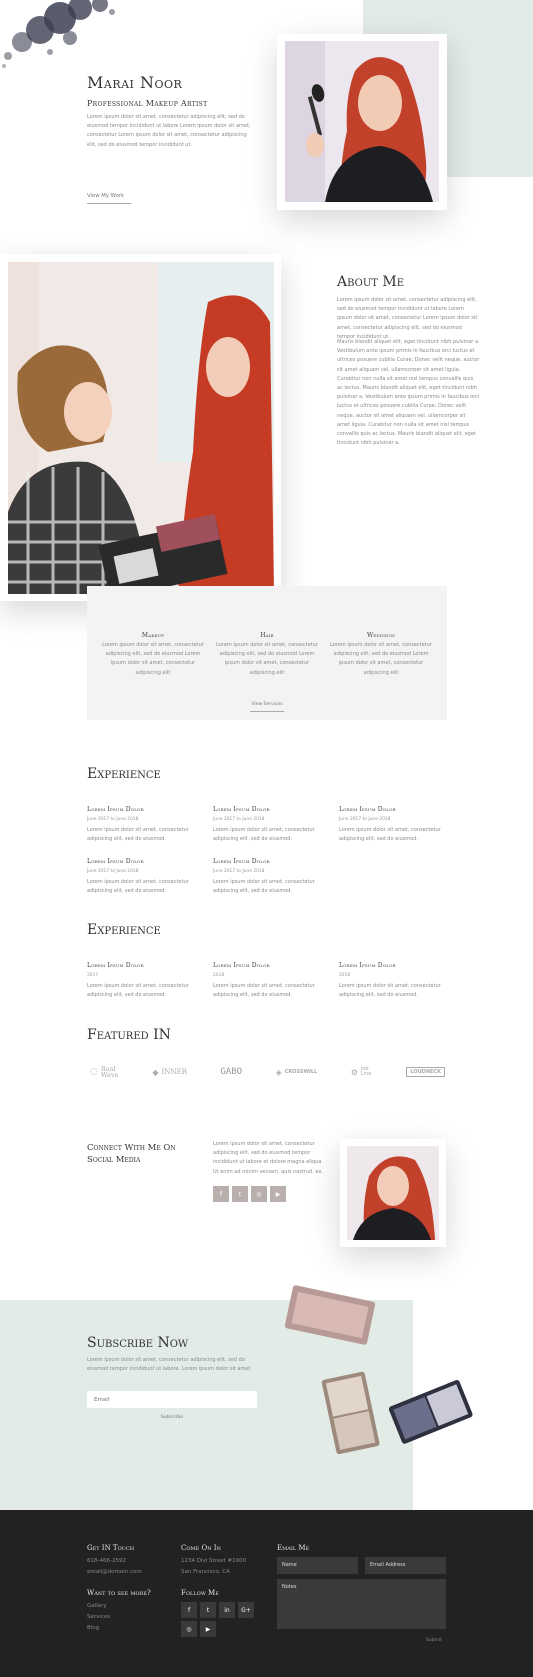  What do you see at coordinates (227, 1610) in the screenshot?
I see `linkedin-icon: in` at bounding box center [227, 1610].